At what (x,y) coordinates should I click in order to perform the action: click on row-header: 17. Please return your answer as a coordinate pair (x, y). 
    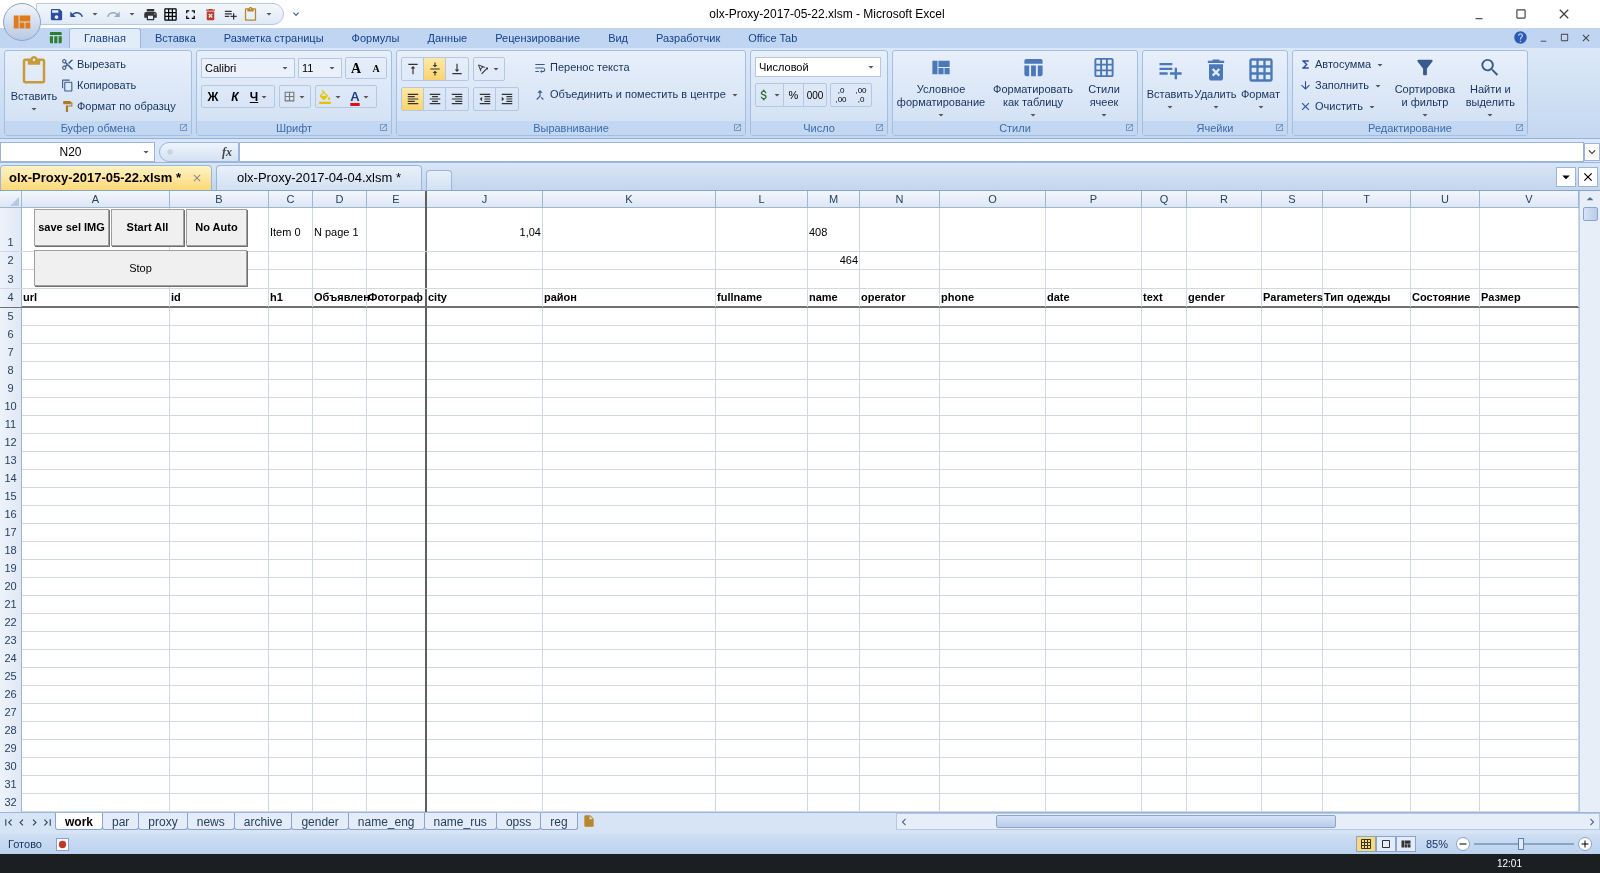
    Looking at the image, I should click on (11, 533).